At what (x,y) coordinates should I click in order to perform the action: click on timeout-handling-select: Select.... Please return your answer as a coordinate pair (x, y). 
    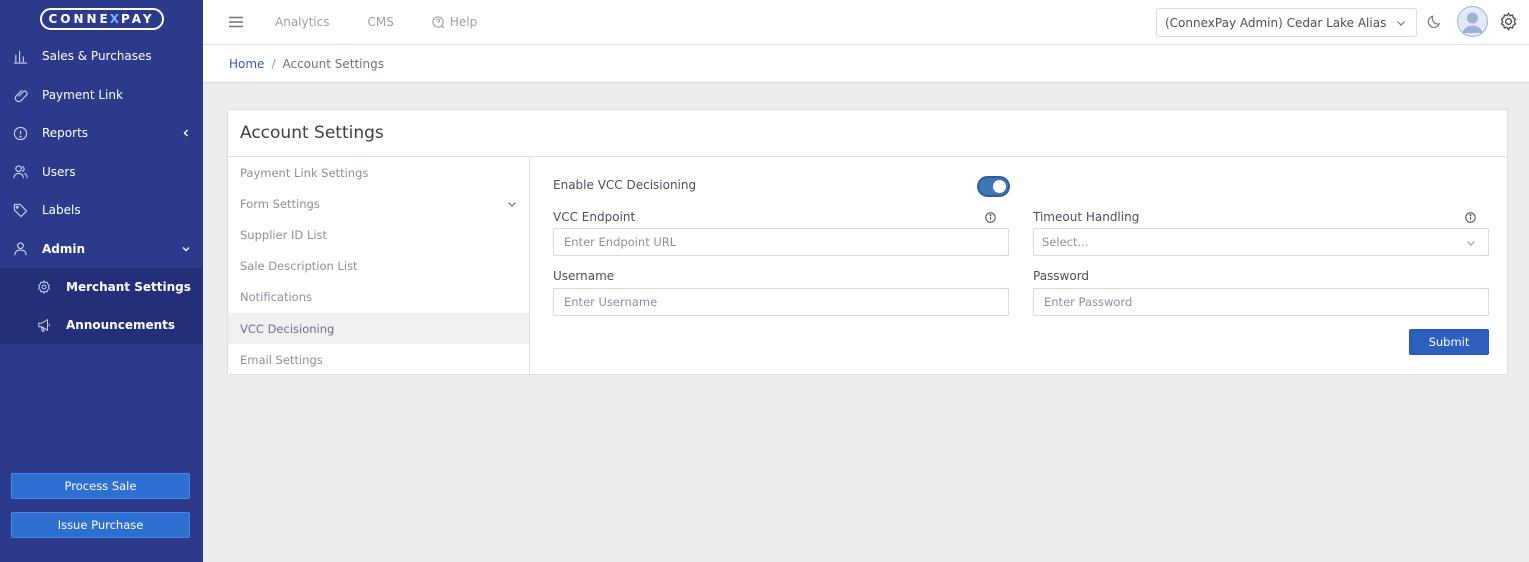
    Looking at the image, I should click on (1261, 242).